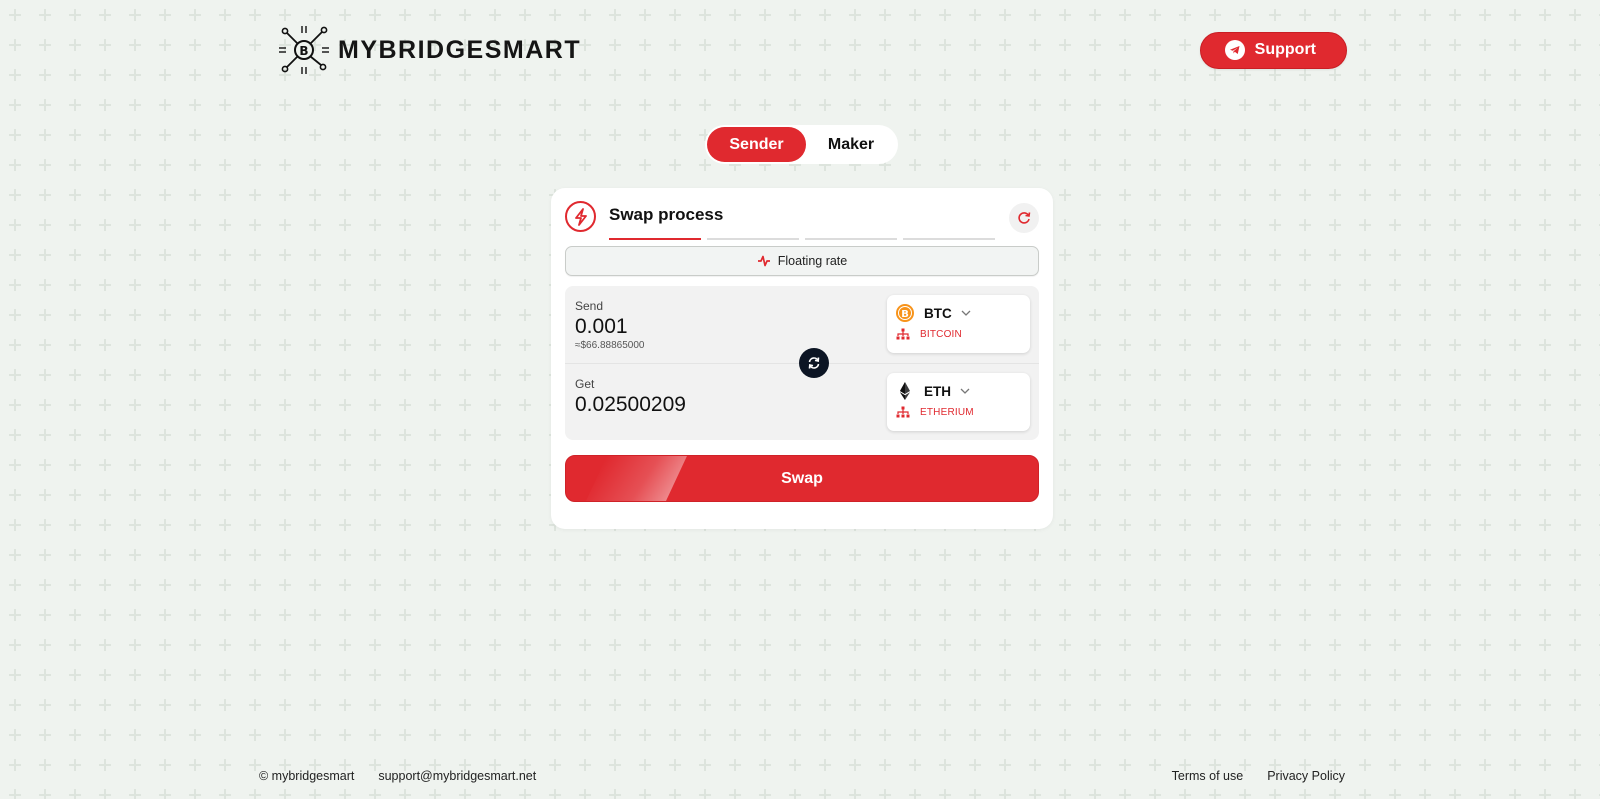 The width and height of the screenshot is (1600, 799). I want to click on sender-tab: Sender, so click(756, 144).